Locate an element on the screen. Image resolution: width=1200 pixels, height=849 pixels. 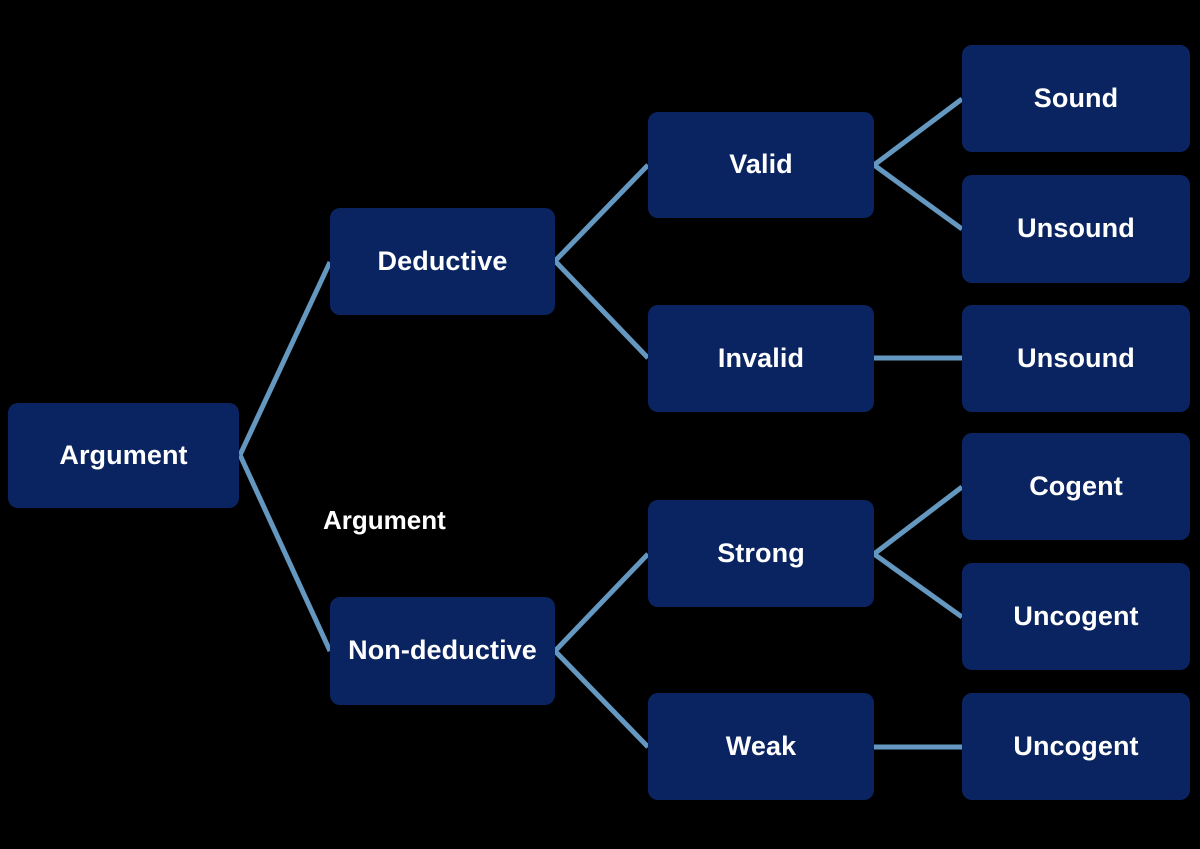
node-invalid: Invalid is located at coordinates (761, 358).